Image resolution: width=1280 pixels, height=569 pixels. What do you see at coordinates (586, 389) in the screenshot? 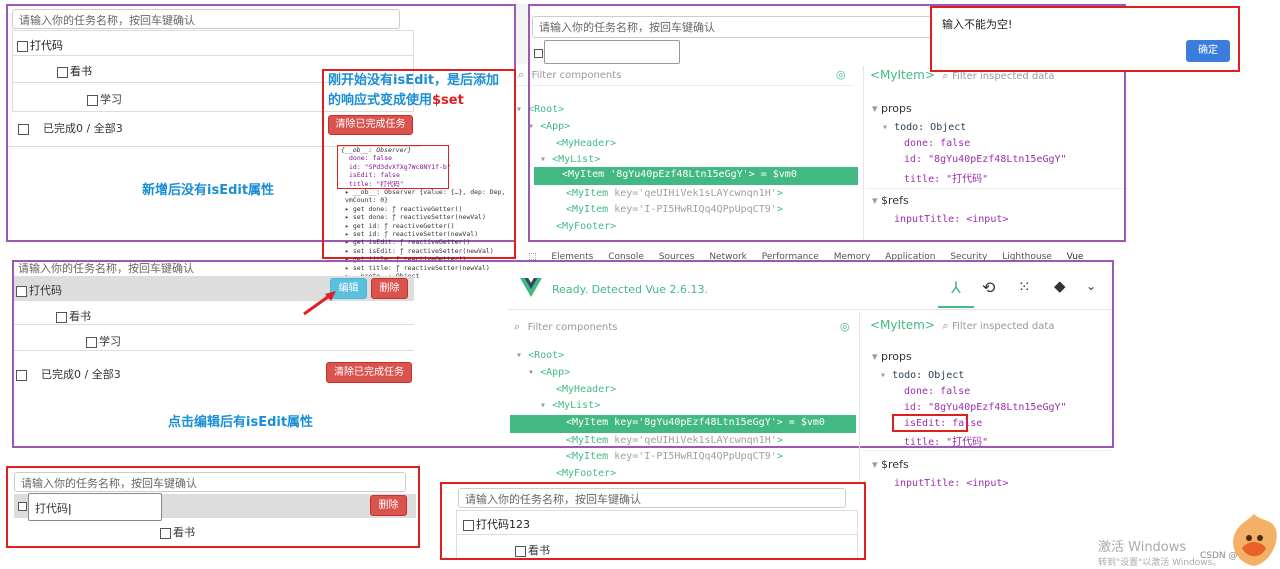
I see `tree-myheader: <MyHeader>` at bounding box center [586, 389].